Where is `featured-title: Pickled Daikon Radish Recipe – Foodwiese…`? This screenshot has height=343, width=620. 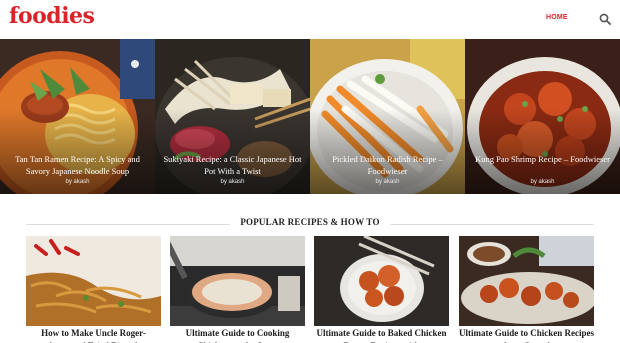
featured-title: Pickled Daikon Radish Recipe – Foodwiese… is located at coordinates (387, 165).